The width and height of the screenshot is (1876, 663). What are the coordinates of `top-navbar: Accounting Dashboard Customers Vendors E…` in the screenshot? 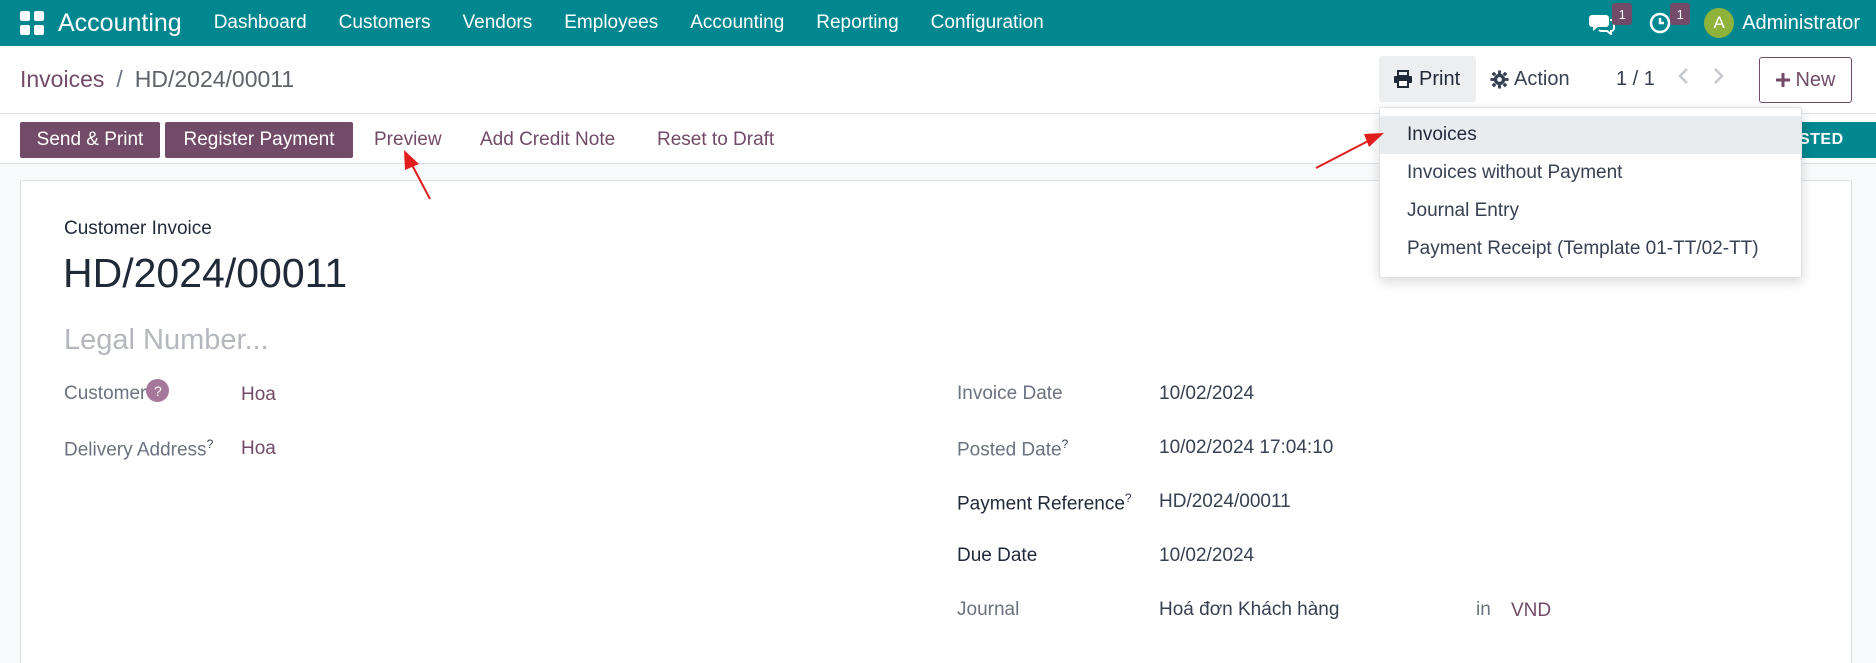 It's located at (938, 23).